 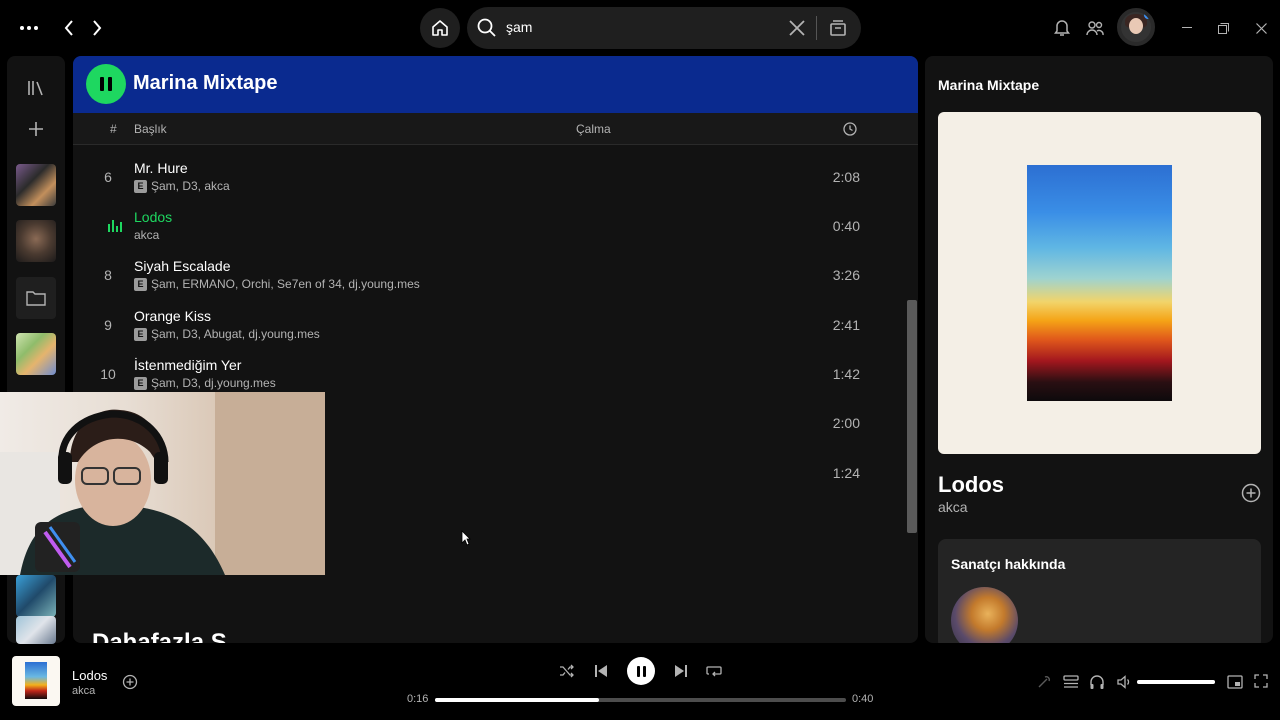 I want to click on track-title: Mr. Hure, so click(x=161, y=168).